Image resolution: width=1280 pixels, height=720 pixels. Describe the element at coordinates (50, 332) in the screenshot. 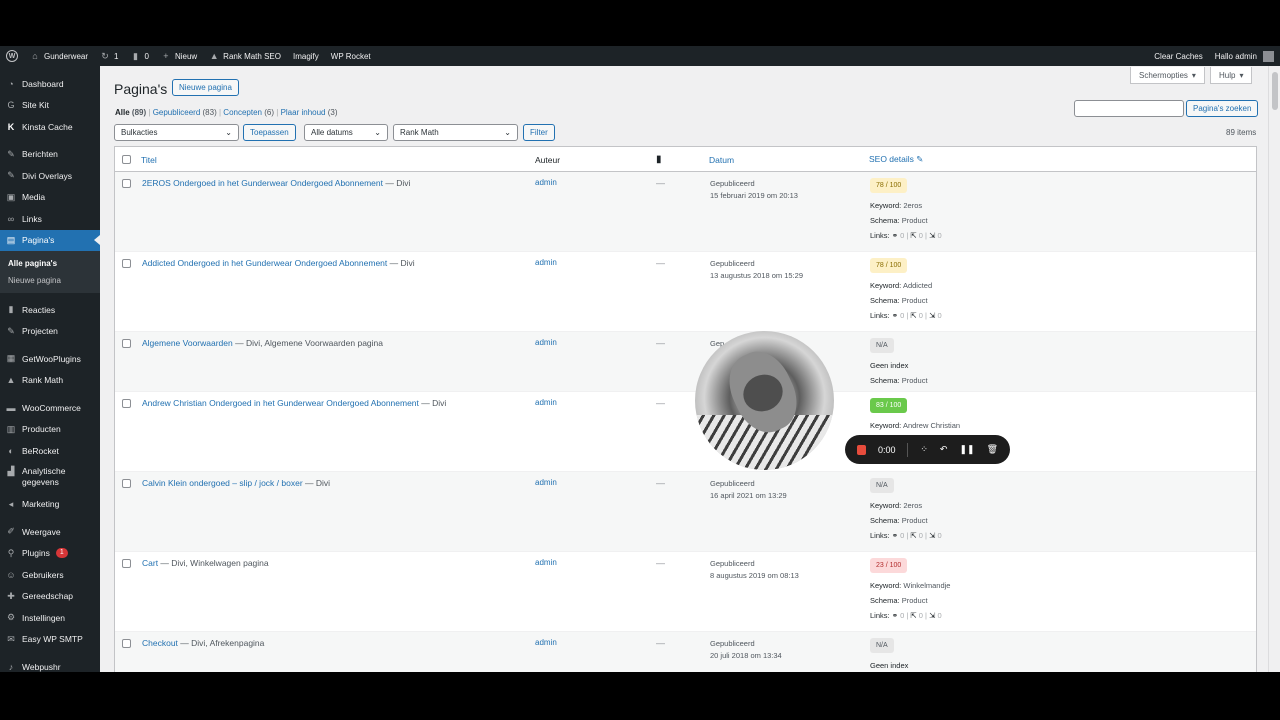

I see `sidebar-item-projecten: ✎ Projecten` at that location.